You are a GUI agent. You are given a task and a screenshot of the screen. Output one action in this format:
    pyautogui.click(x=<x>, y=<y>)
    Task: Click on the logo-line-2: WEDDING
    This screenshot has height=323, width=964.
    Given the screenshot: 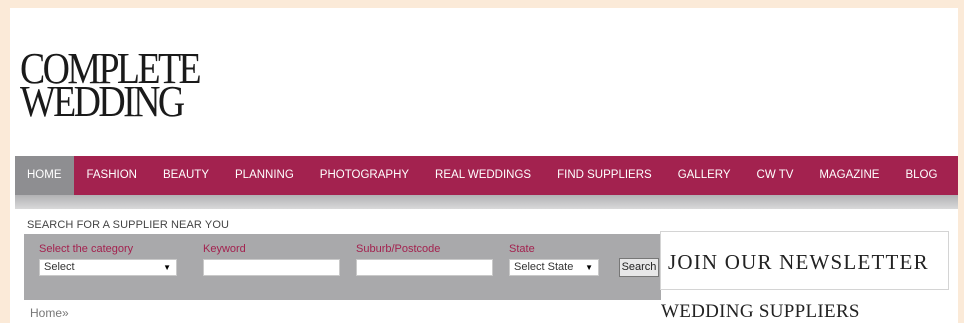 What is the action you would take?
    pyautogui.click(x=102, y=101)
    